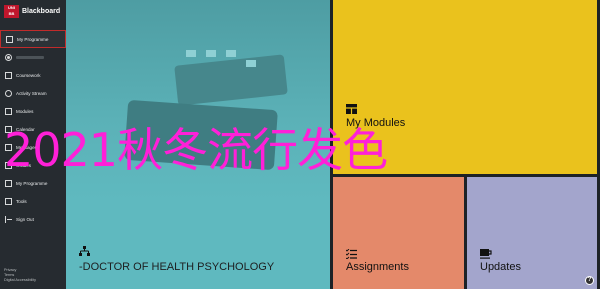 The height and width of the screenshot is (289, 600). I want to click on sidebar-footer: Privacy Terms Digital Accessibility, so click(20, 276).